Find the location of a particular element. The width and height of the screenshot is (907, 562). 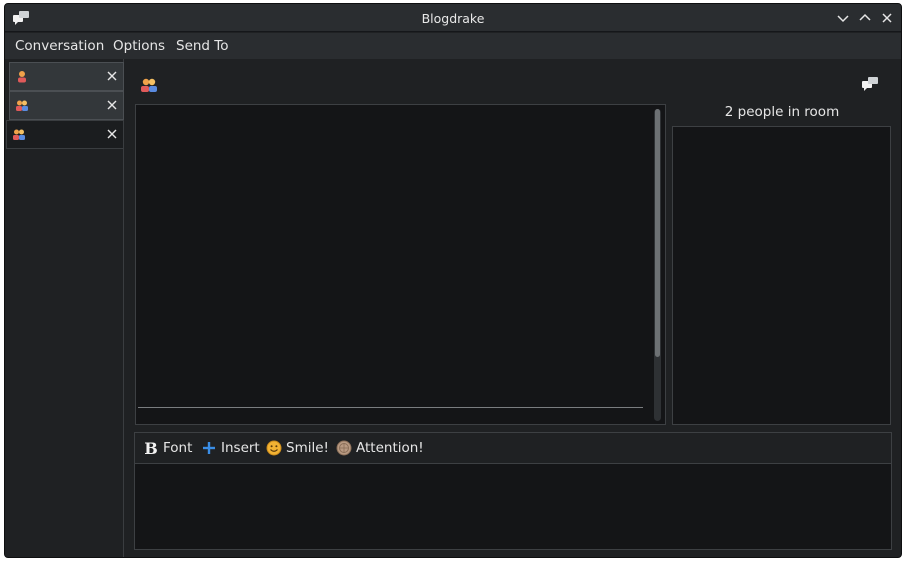

smile-button: Smile! is located at coordinates (297, 448).